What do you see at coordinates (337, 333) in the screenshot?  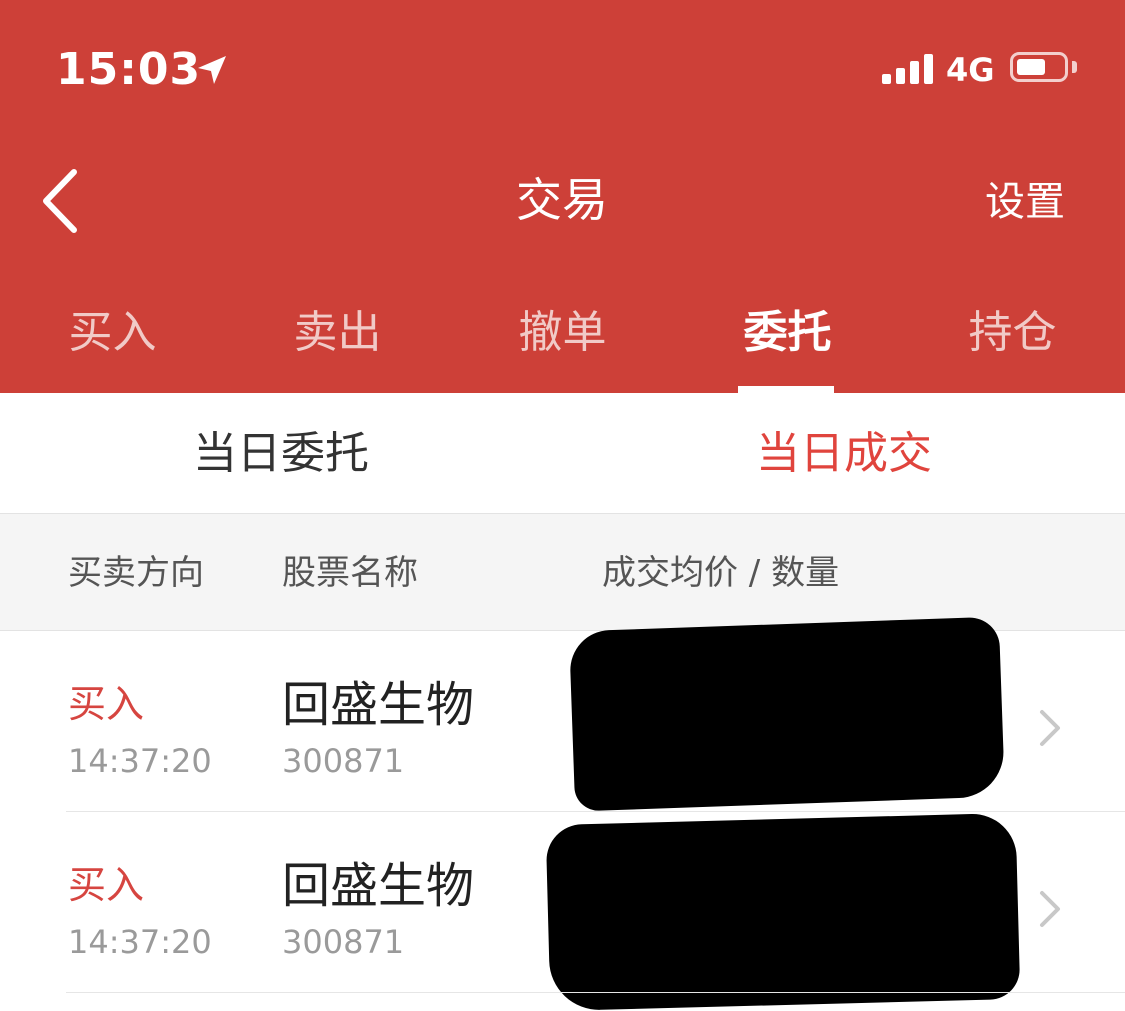 I see `tab-sell: 卖出` at bounding box center [337, 333].